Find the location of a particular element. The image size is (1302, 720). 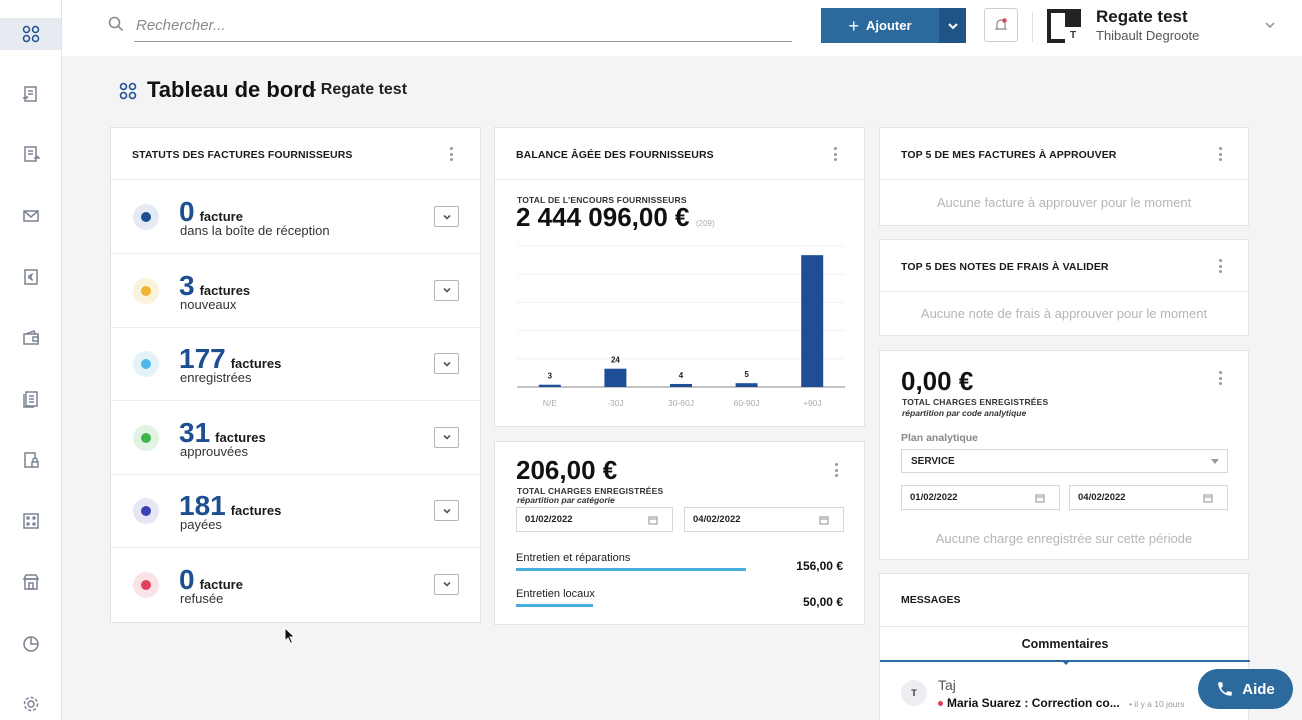

charges-sub: répartition par catégorie is located at coordinates (566, 500).